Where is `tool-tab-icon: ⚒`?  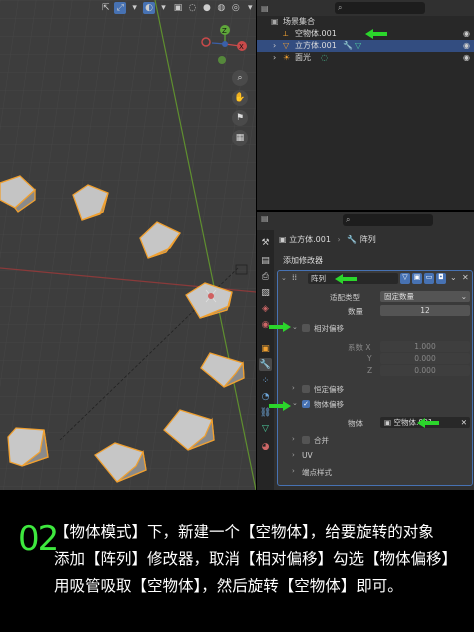 tool-tab-icon: ⚒ is located at coordinates (265, 242).